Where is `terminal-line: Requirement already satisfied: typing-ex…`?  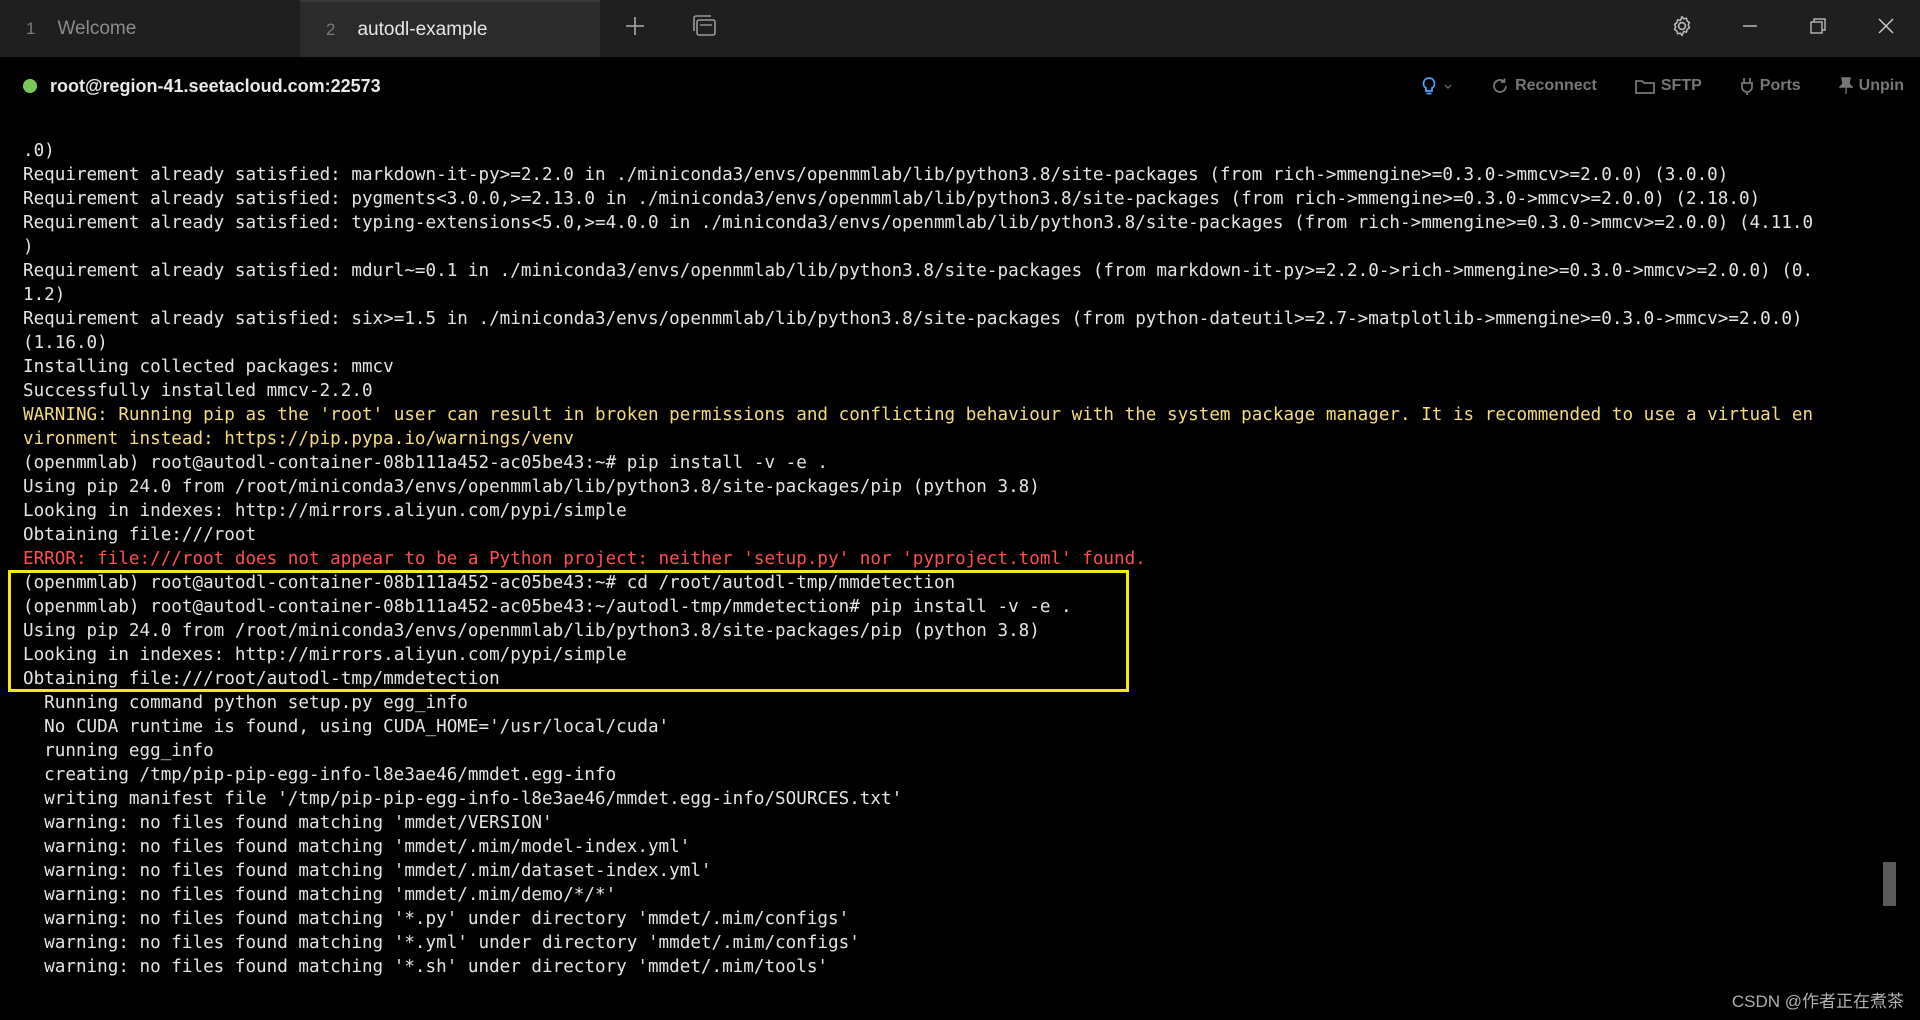 terminal-line: Requirement already satisfied: typing-ex… is located at coordinates (918, 223).